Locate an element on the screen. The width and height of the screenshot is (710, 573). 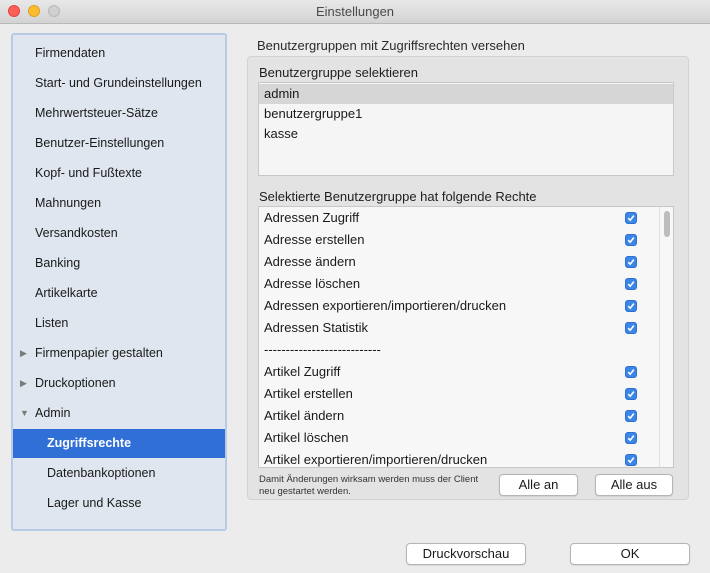
sidebar-item-benutzer-einstellungen: Benutzer-Einstellungen is located at coordinates (119, 143).